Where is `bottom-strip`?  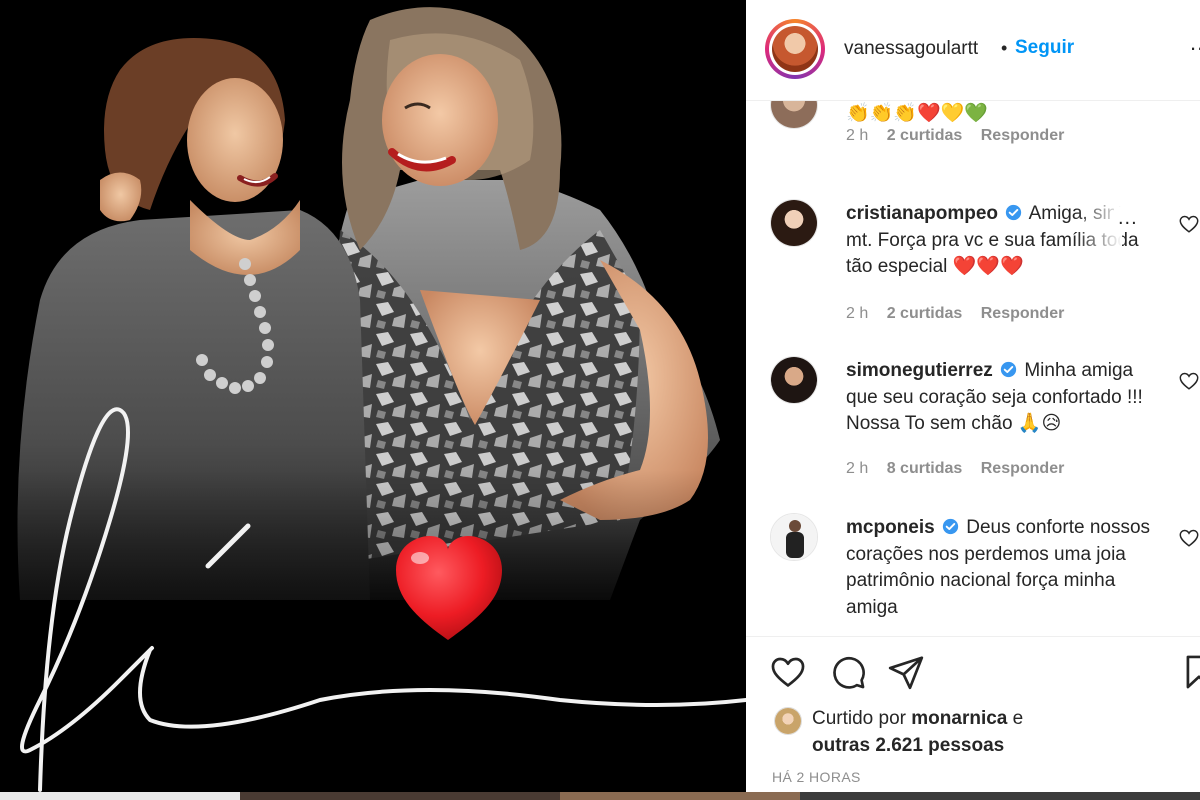
bottom-strip is located at coordinates (600, 796).